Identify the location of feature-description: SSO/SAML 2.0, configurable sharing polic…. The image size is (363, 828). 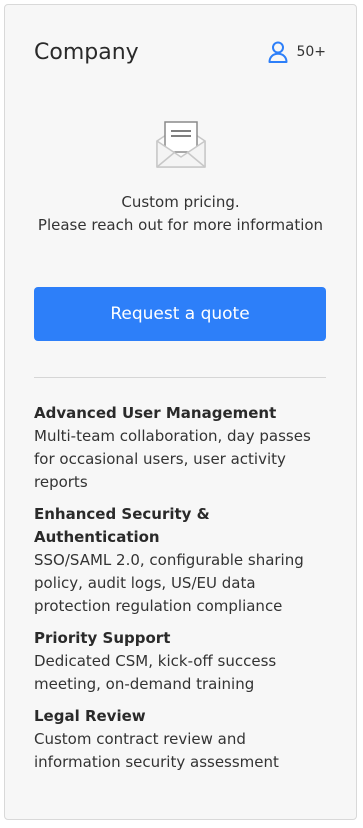
(169, 583).